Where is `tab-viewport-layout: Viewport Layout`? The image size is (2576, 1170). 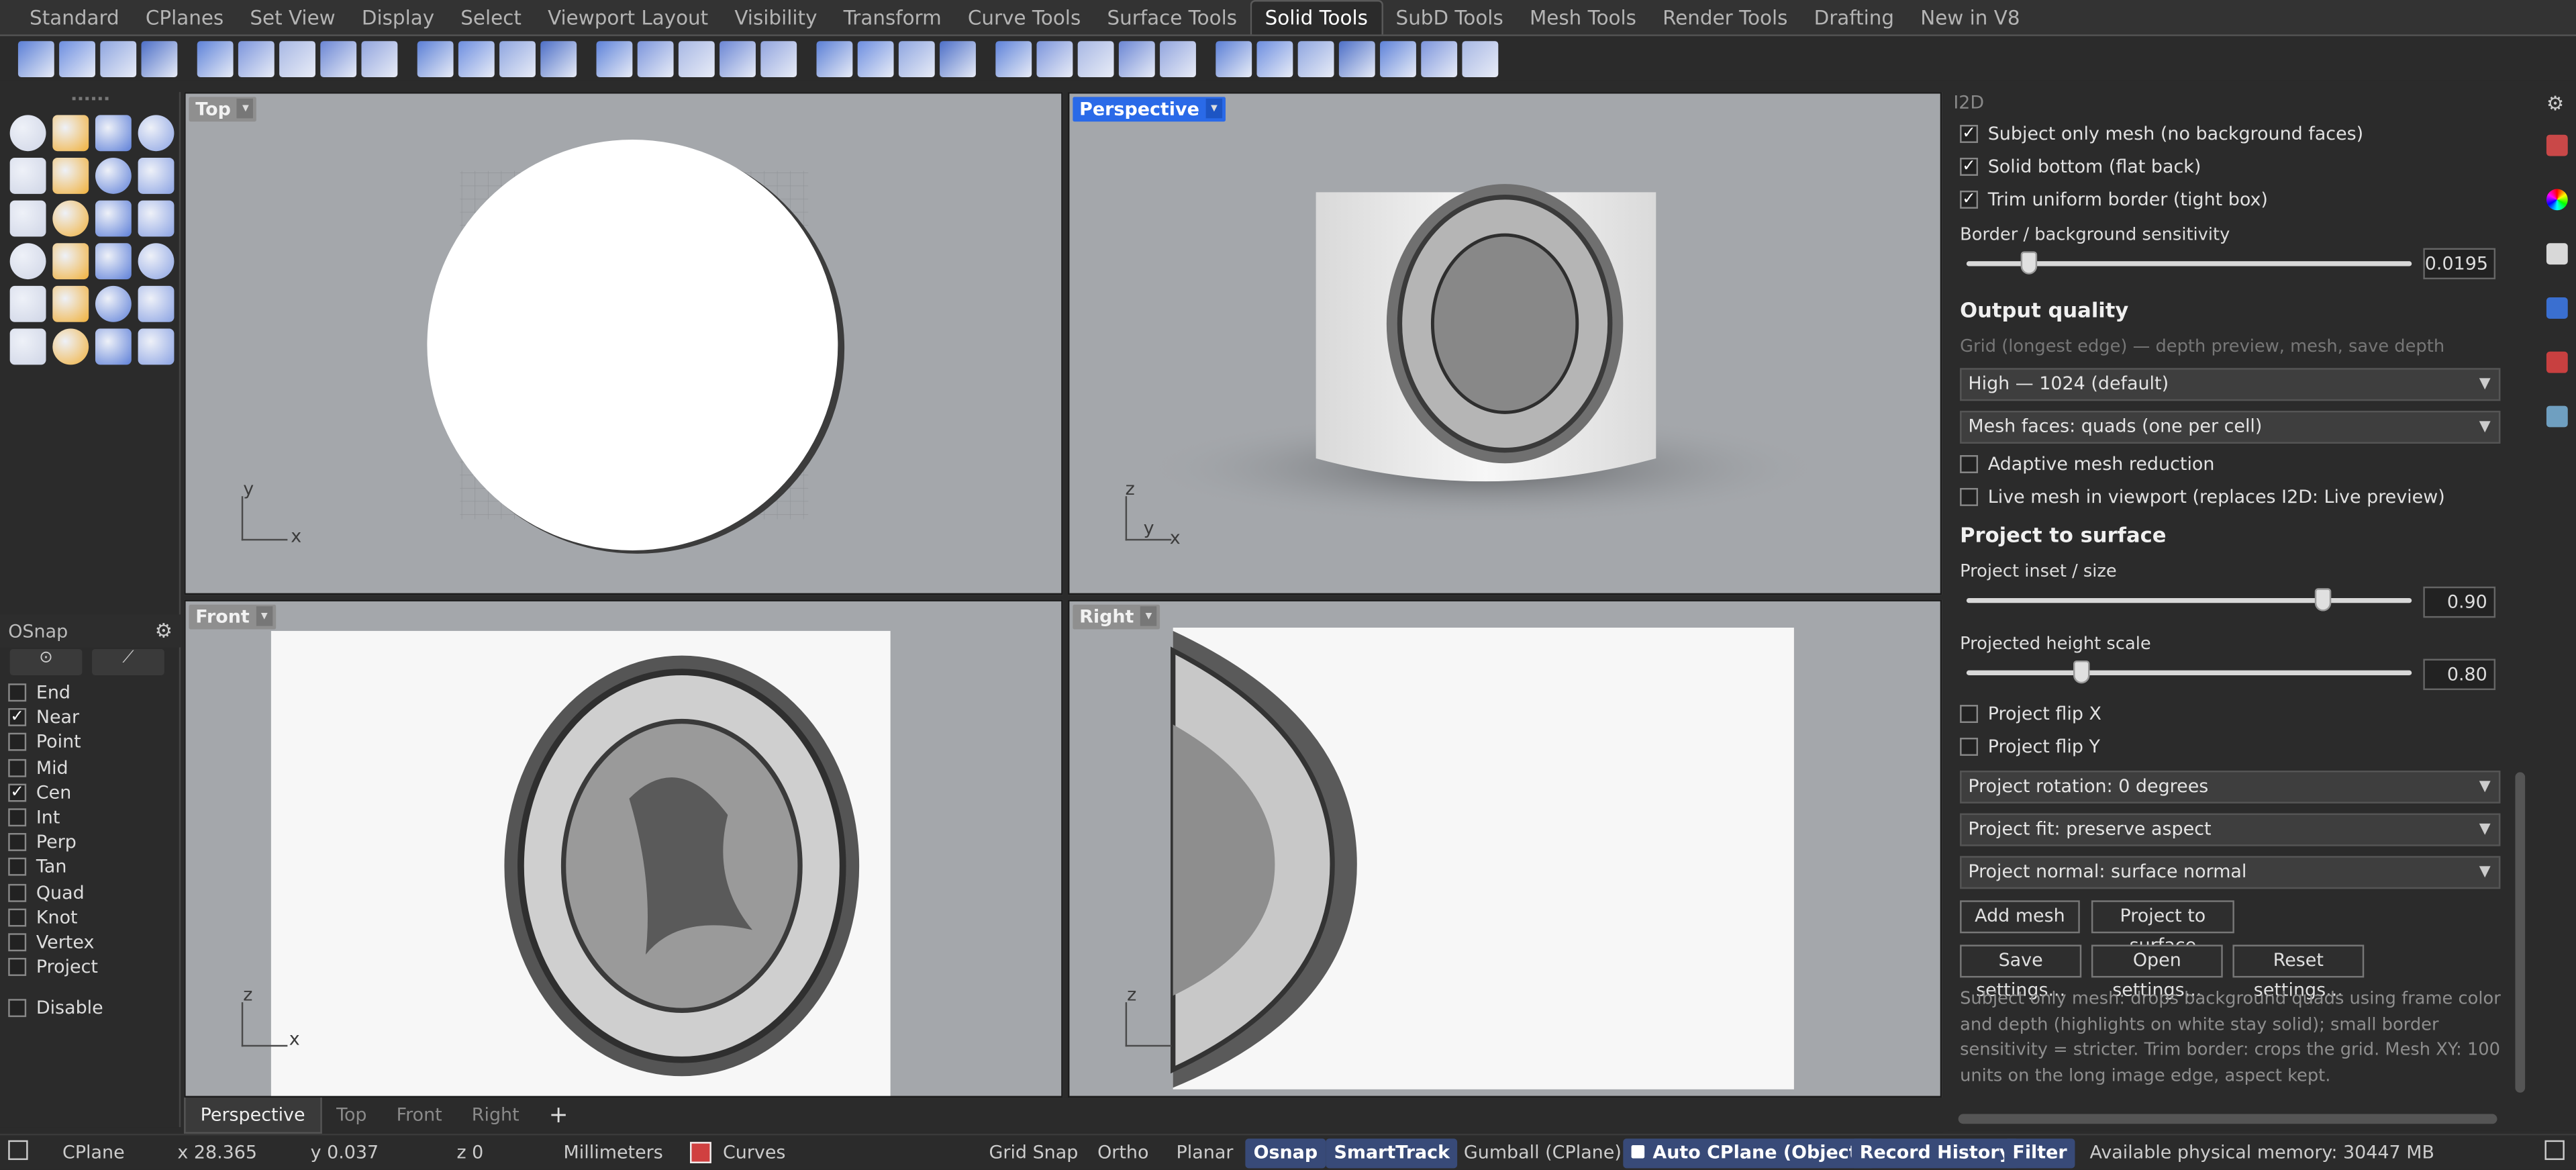 tab-viewport-layout: Viewport Layout is located at coordinates (627, 21).